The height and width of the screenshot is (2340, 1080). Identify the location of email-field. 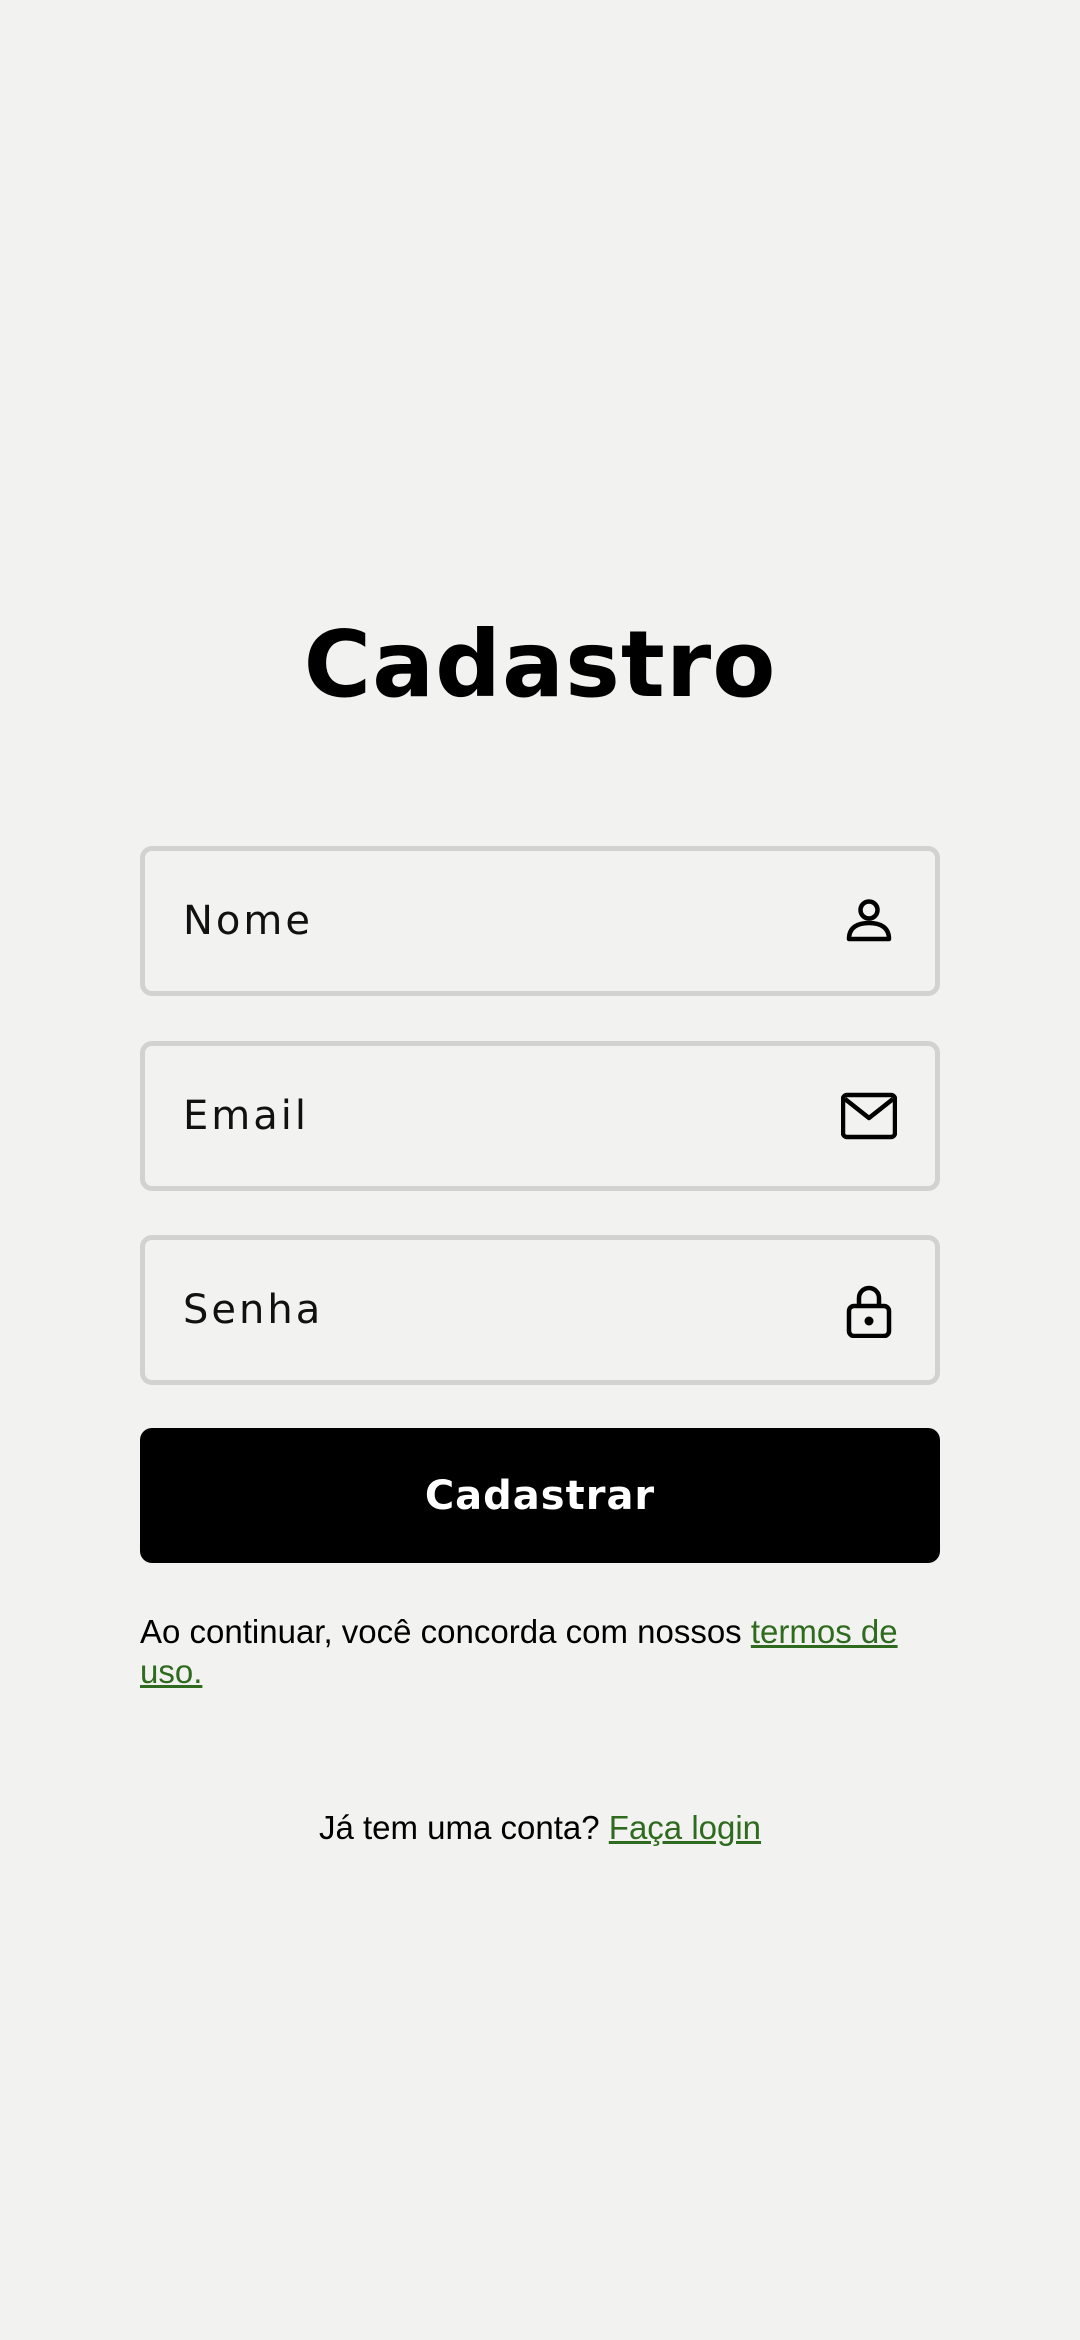
(540, 1116).